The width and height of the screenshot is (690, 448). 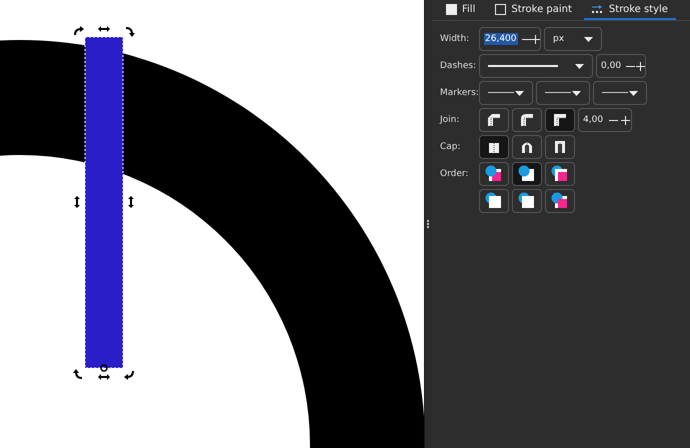 What do you see at coordinates (455, 174) in the screenshot?
I see `field-label: Order:` at bounding box center [455, 174].